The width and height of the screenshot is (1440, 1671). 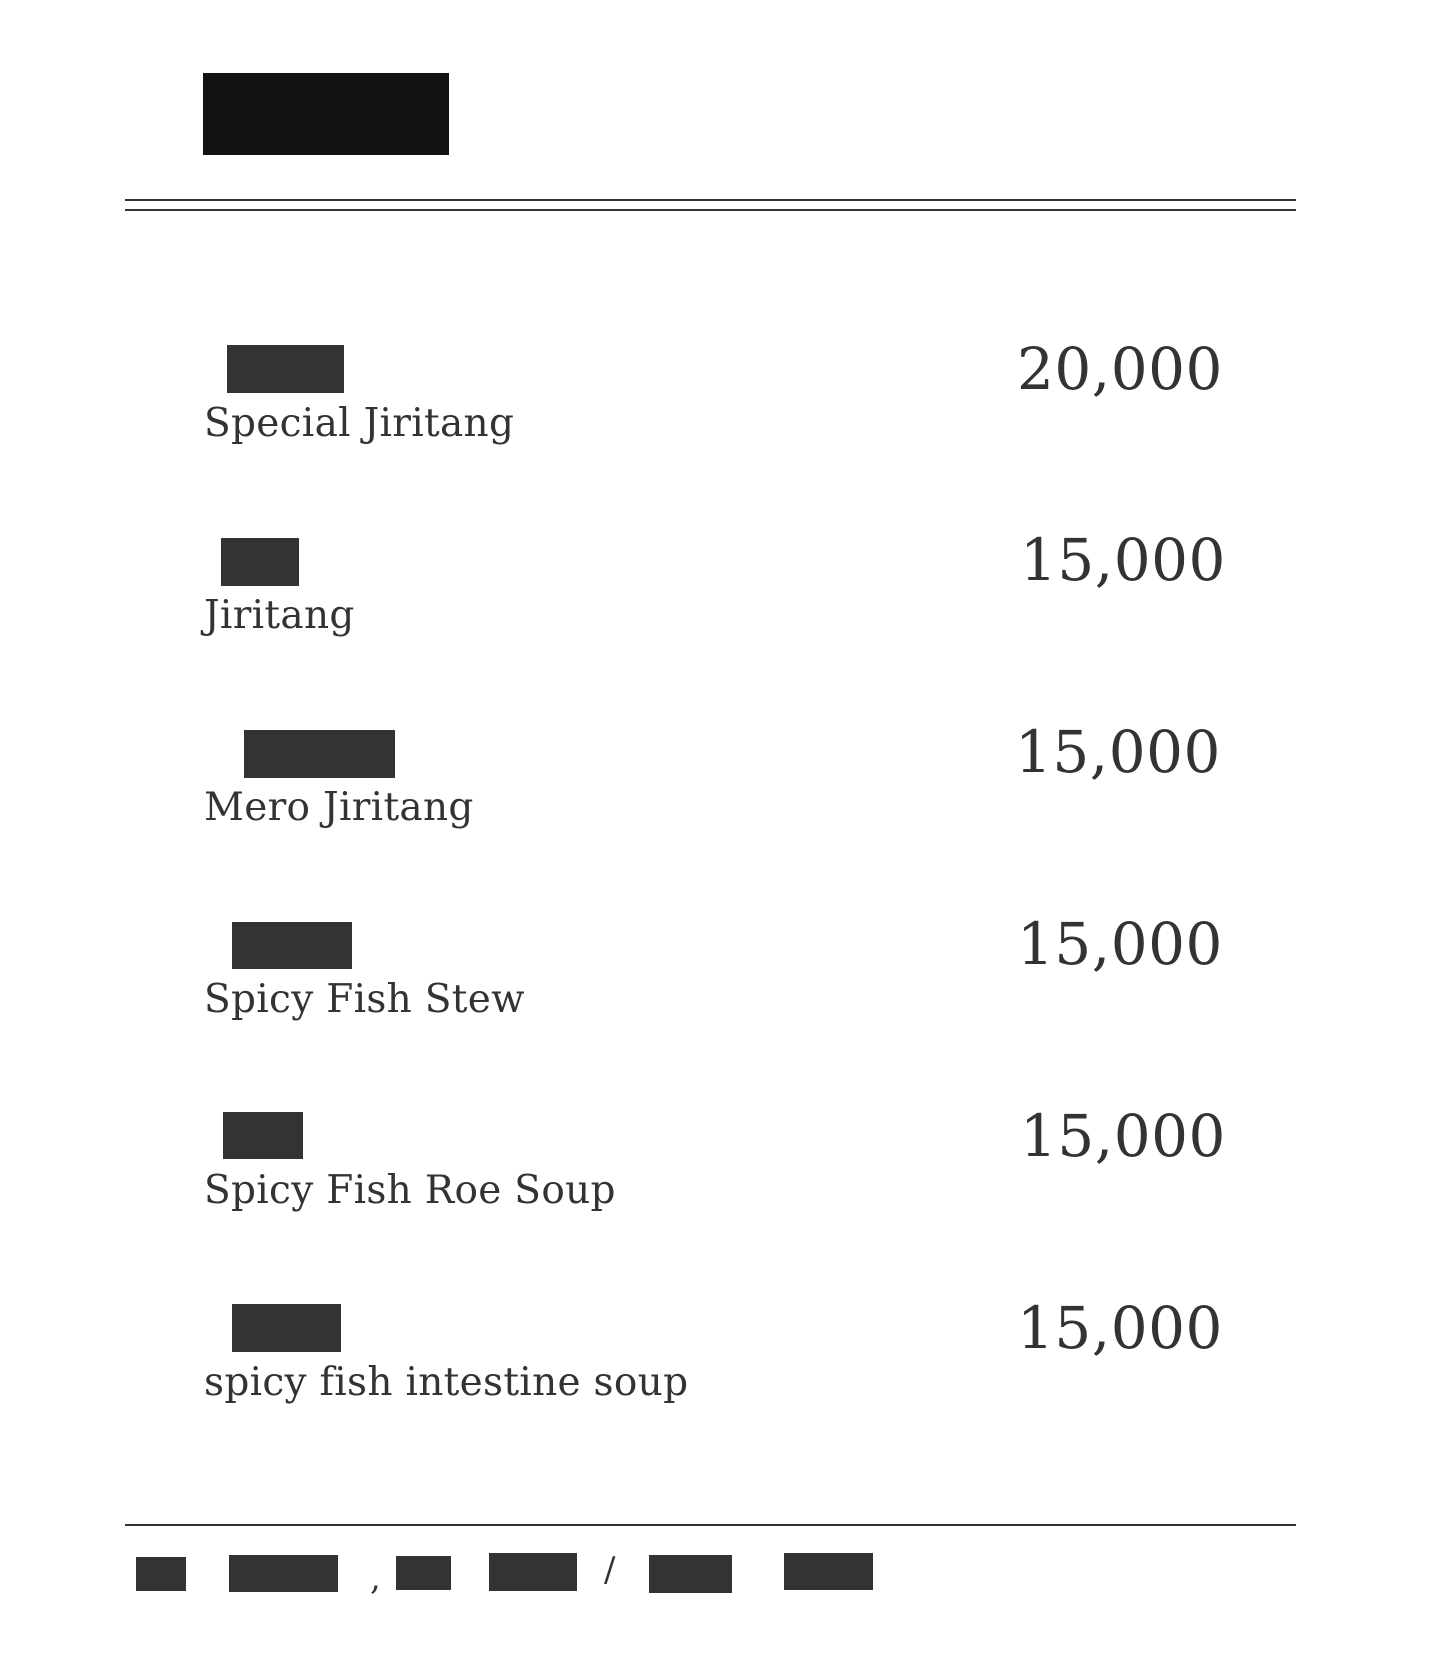 I want to click on header-rule-top, so click(x=710, y=200).